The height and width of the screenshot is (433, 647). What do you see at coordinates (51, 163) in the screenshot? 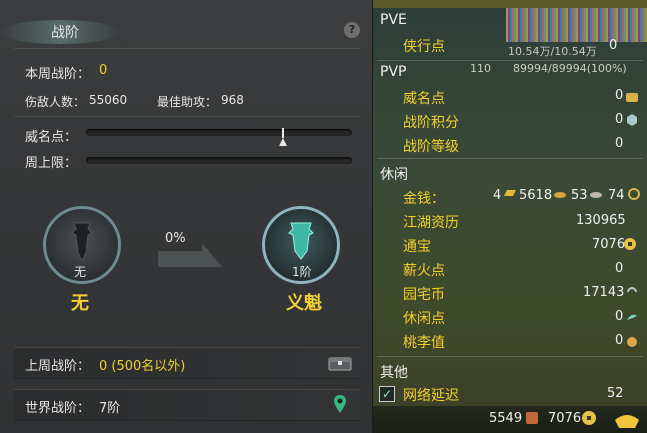
I see `weekly-cap-label: 周上限：` at bounding box center [51, 163].